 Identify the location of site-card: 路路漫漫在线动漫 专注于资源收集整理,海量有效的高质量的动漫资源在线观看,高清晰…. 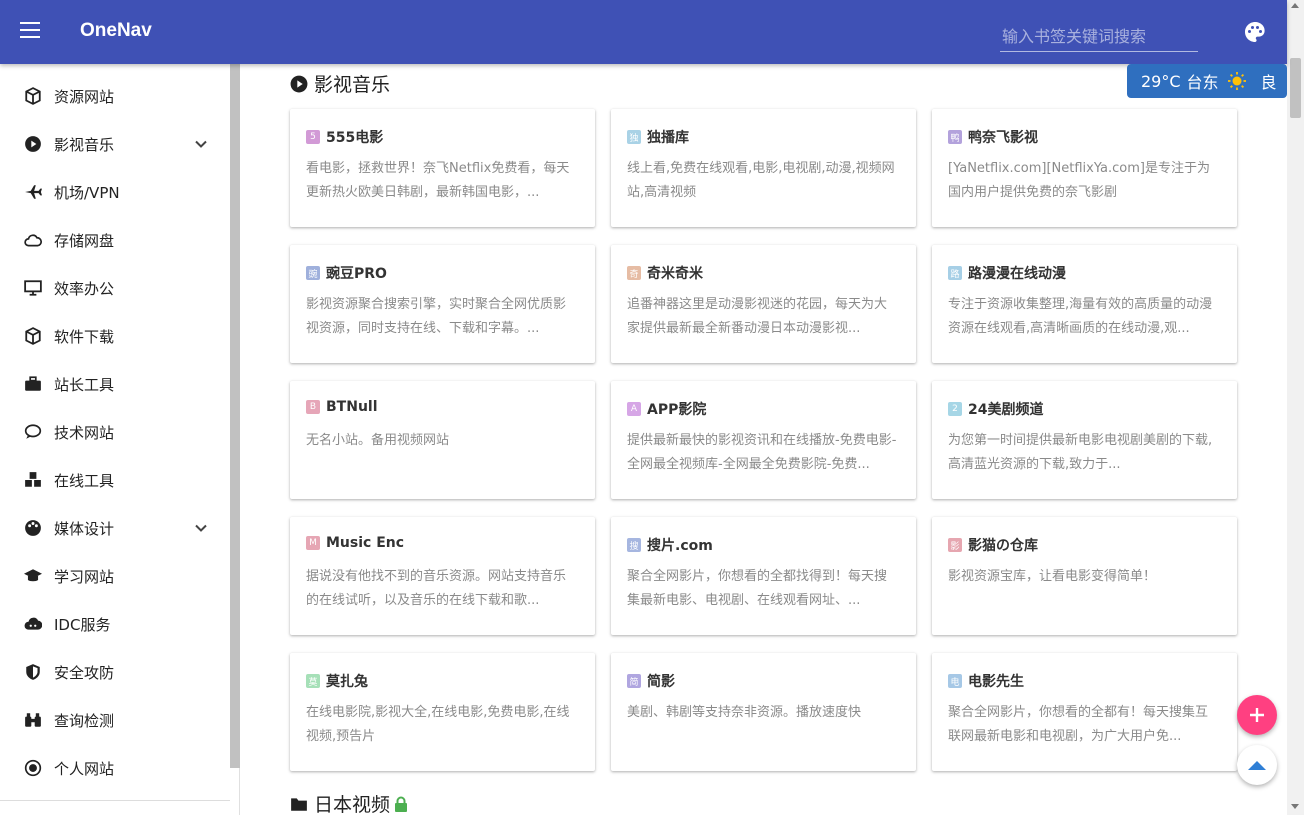
(1084, 304).